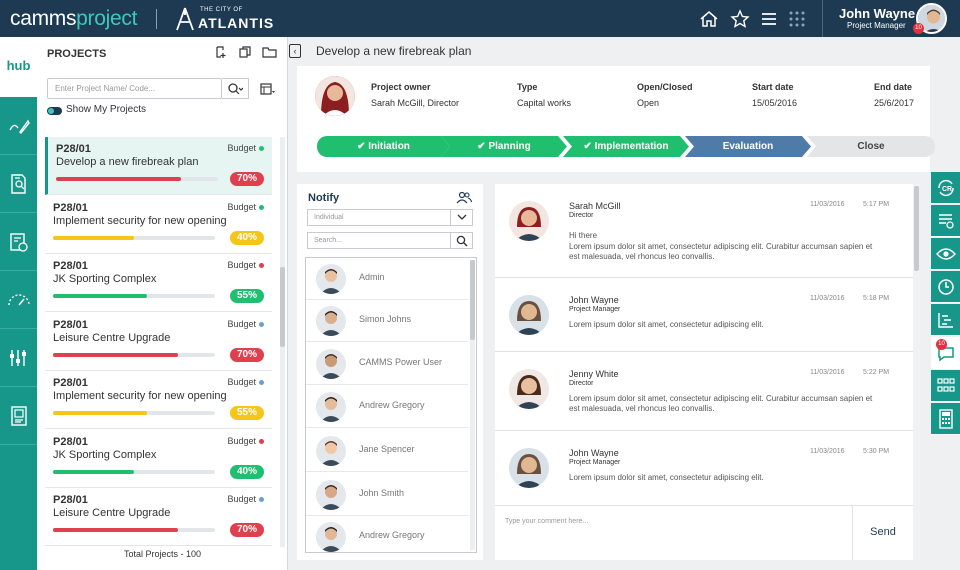 The width and height of the screenshot is (960, 570). What do you see at coordinates (876, 298) in the screenshot?
I see `comment-time: 5:18 PM` at bounding box center [876, 298].